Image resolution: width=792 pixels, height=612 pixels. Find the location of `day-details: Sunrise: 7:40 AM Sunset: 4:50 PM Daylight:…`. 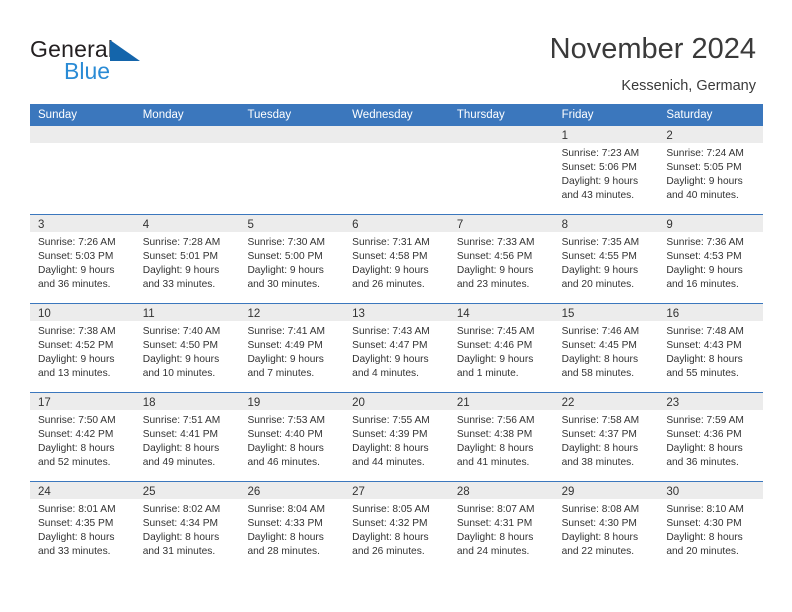

day-details: Sunrise: 7:40 AM Sunset: 4:50 PM Daylight:… is located at coordinates (187, 351).